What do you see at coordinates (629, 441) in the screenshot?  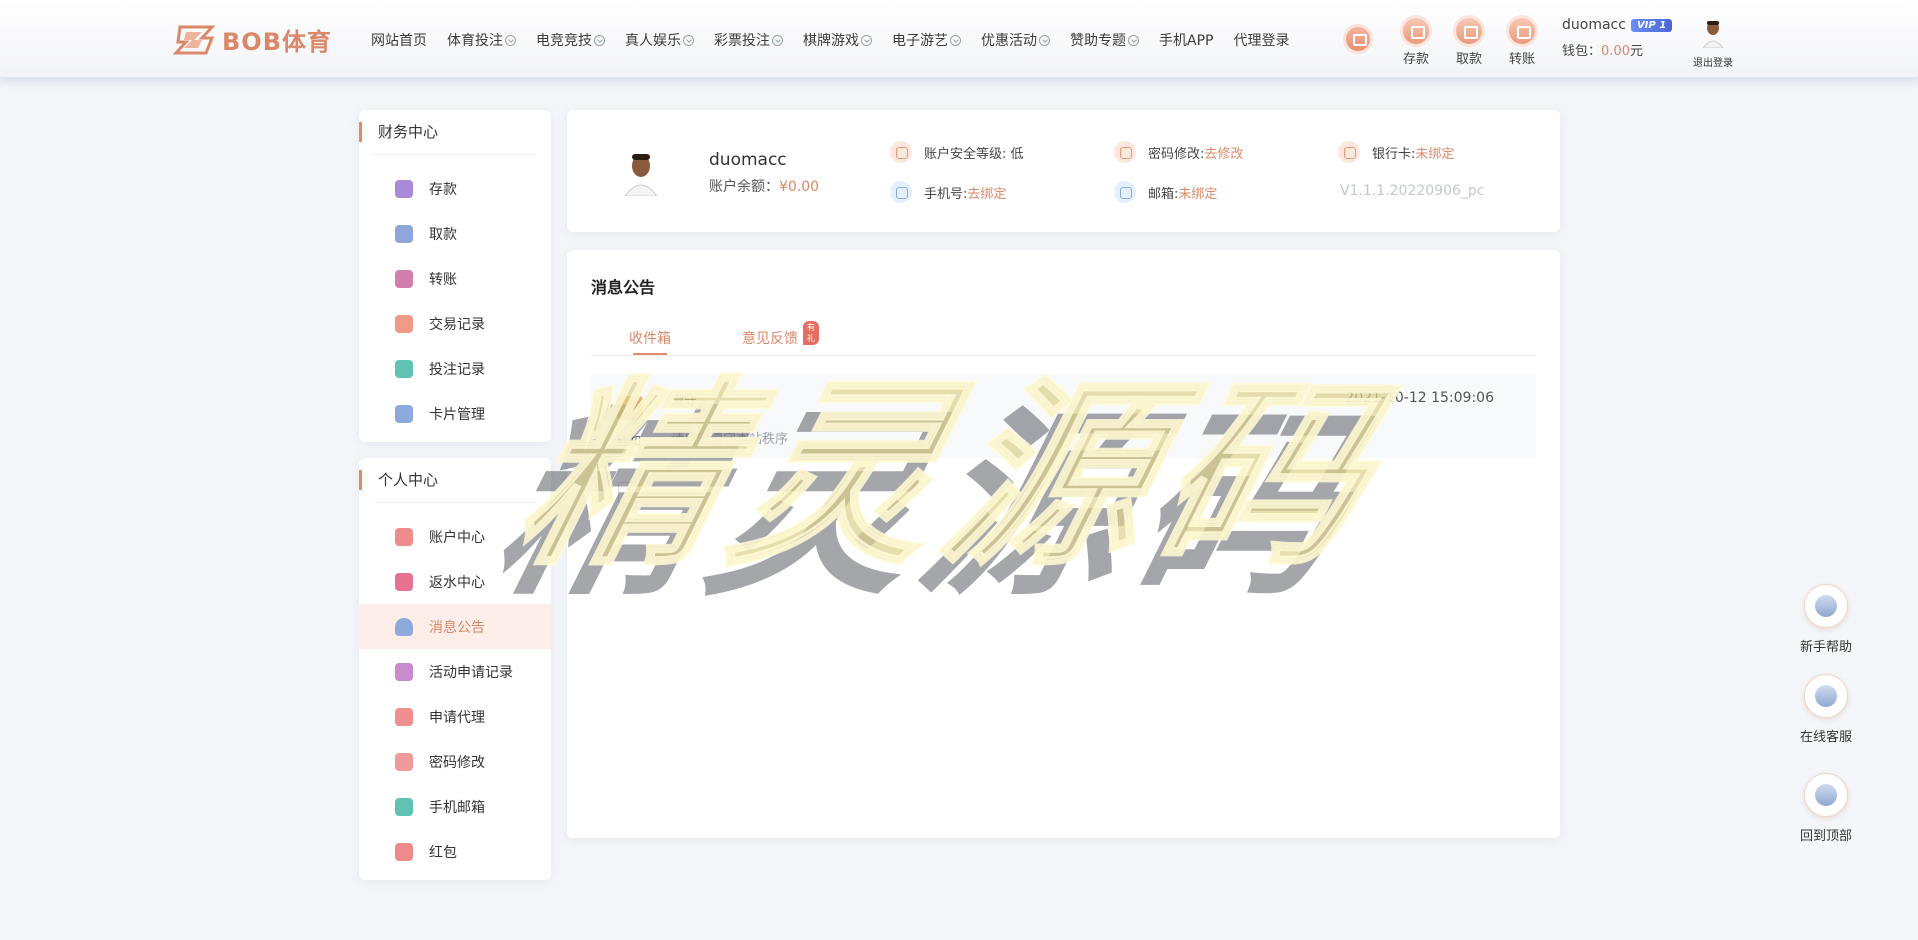 I see `message-type: 通知` at bounding box center [629, 441].